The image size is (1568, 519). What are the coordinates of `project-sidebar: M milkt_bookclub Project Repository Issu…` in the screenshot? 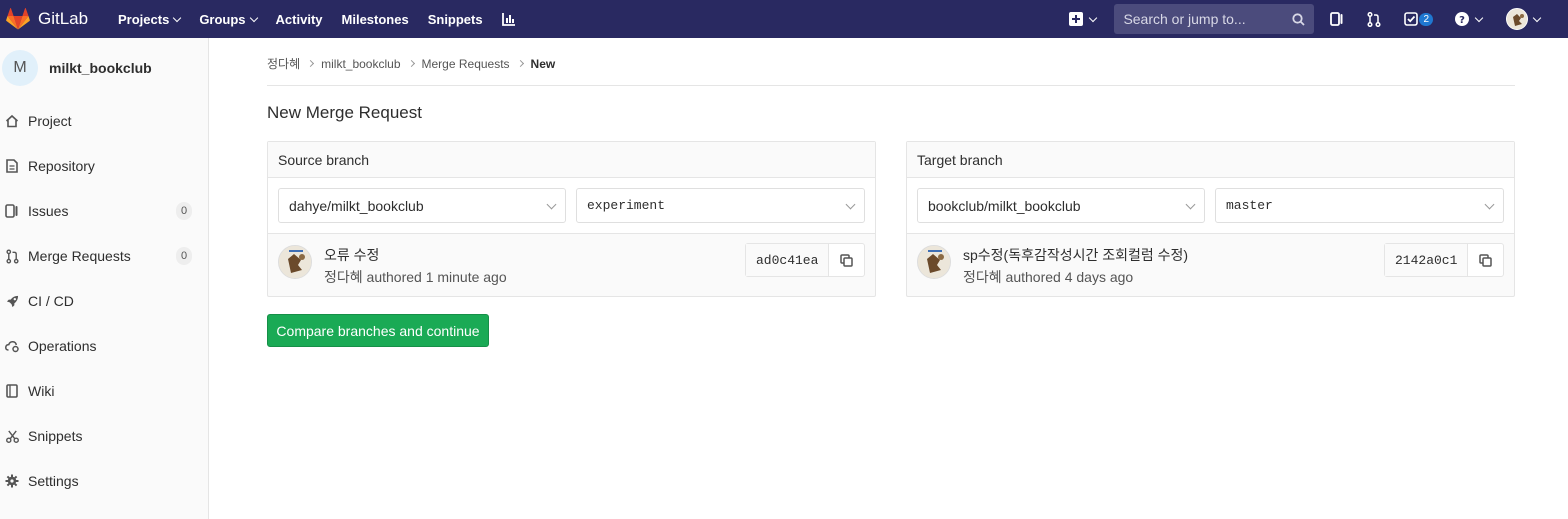 It's located at (104, 278).